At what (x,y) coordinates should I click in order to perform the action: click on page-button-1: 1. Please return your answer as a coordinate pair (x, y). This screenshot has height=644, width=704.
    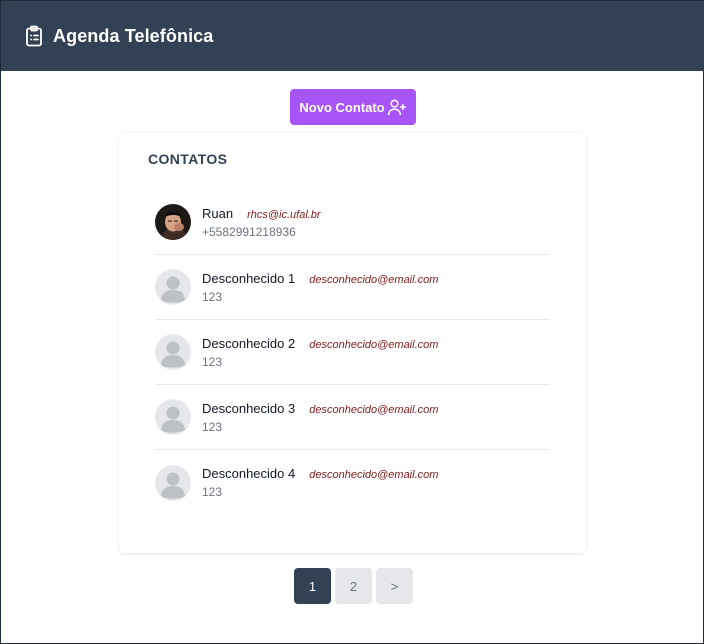
    Looking at the image, I should click on (312, 586).